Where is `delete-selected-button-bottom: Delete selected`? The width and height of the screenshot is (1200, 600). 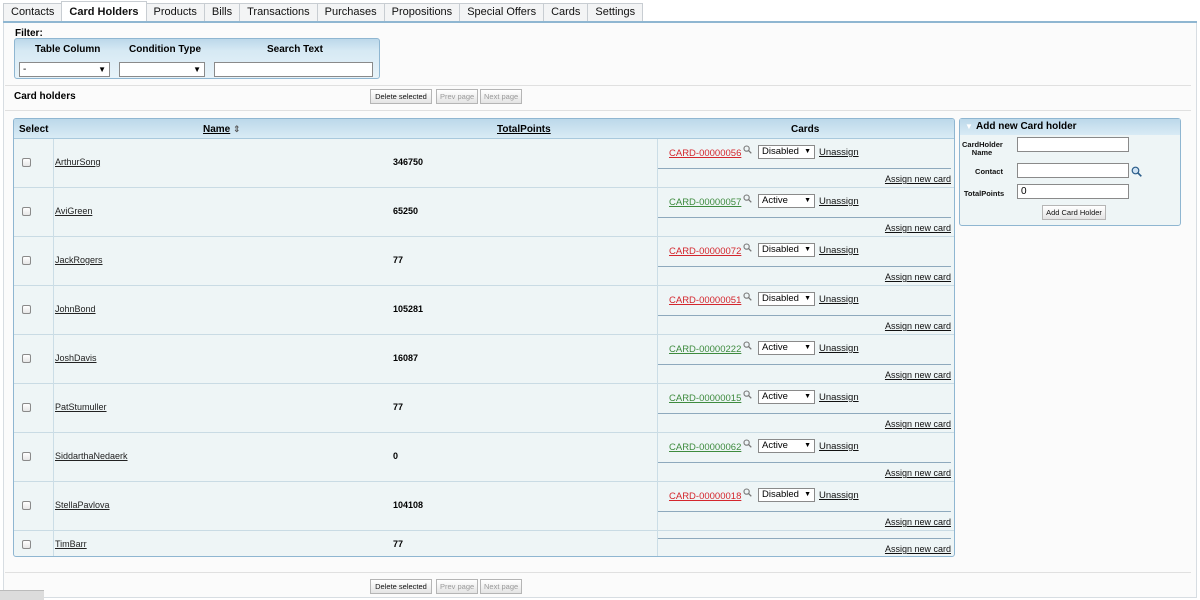
delete-selected-button-bottom: Delete selected is located at coordinates (401, 586).